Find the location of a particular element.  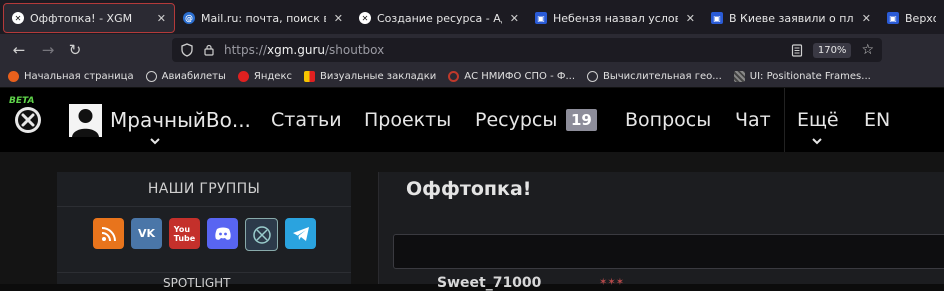

tab-title: Mail.ru: почта, поиск в интерн is located at coordinates (263, 18).